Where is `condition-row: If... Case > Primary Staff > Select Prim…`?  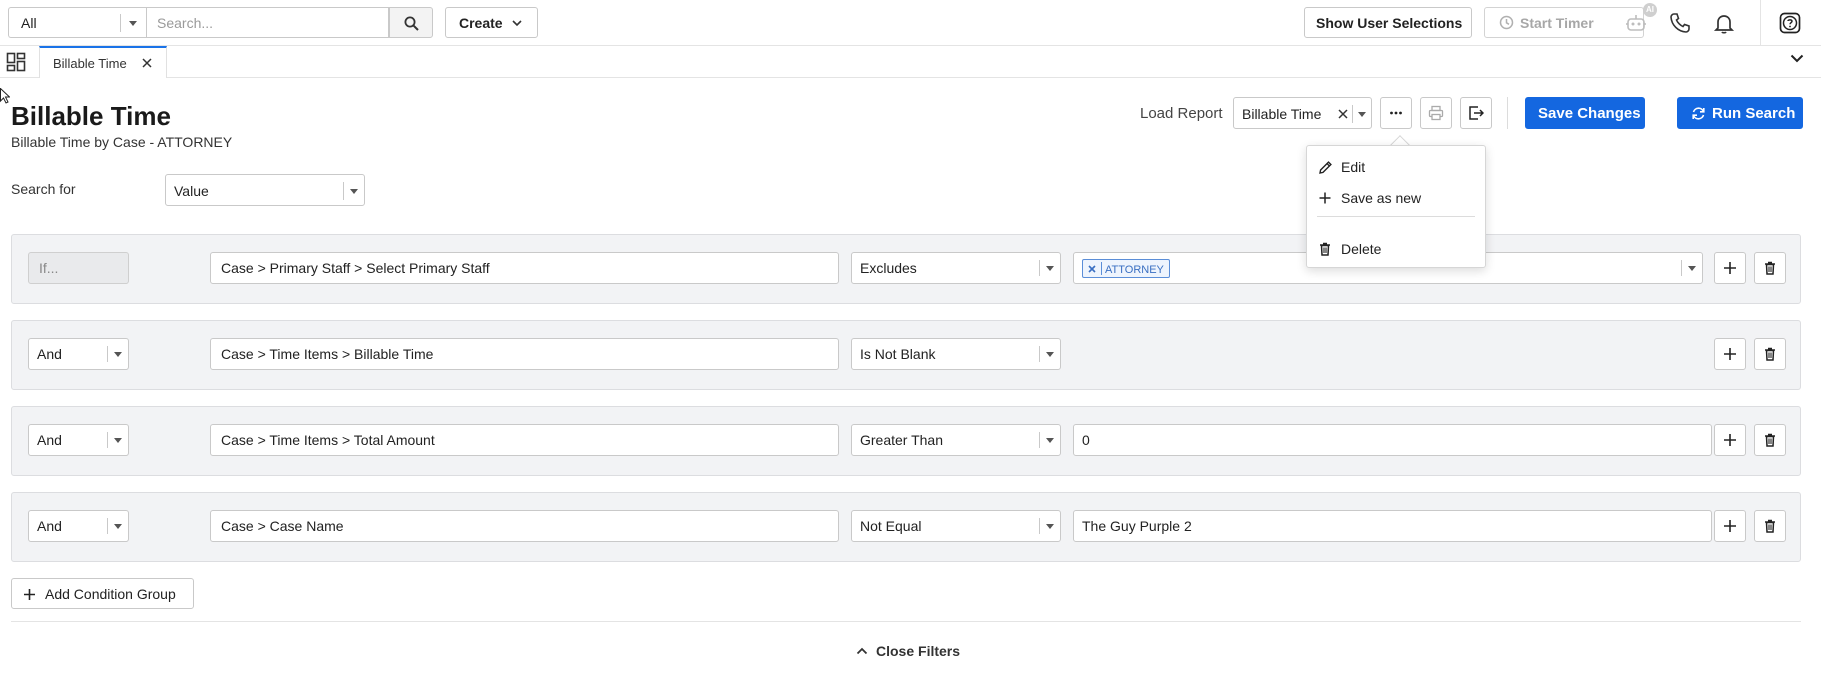
condition-row: If... Case > Primary Staff > Select Prim… is located at coordinates (906, 269).